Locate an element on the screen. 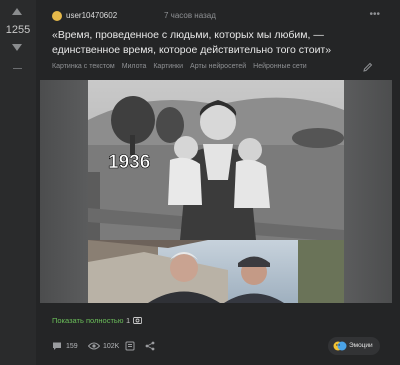  post-header: user10470602 7 часов назад ••• is located at coordinates (216, 16).